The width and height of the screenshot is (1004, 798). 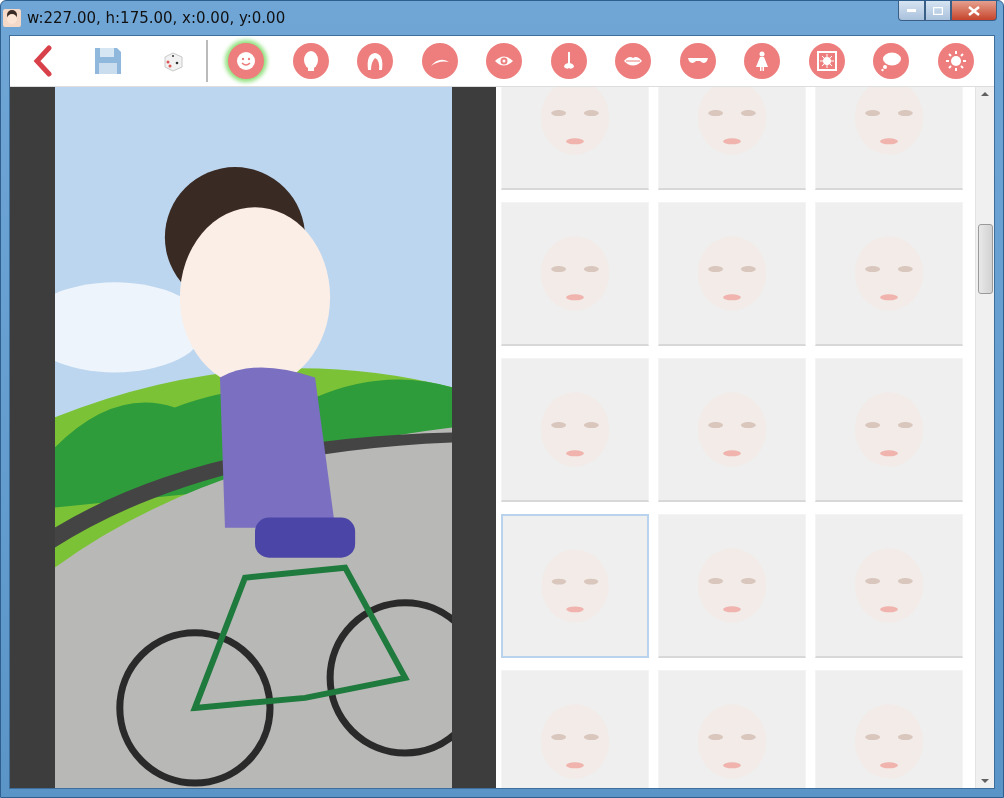 I want to click on window-title: w:227.00, h:175.00, x:0.00, y:0.00, so click(x=156, y=18).